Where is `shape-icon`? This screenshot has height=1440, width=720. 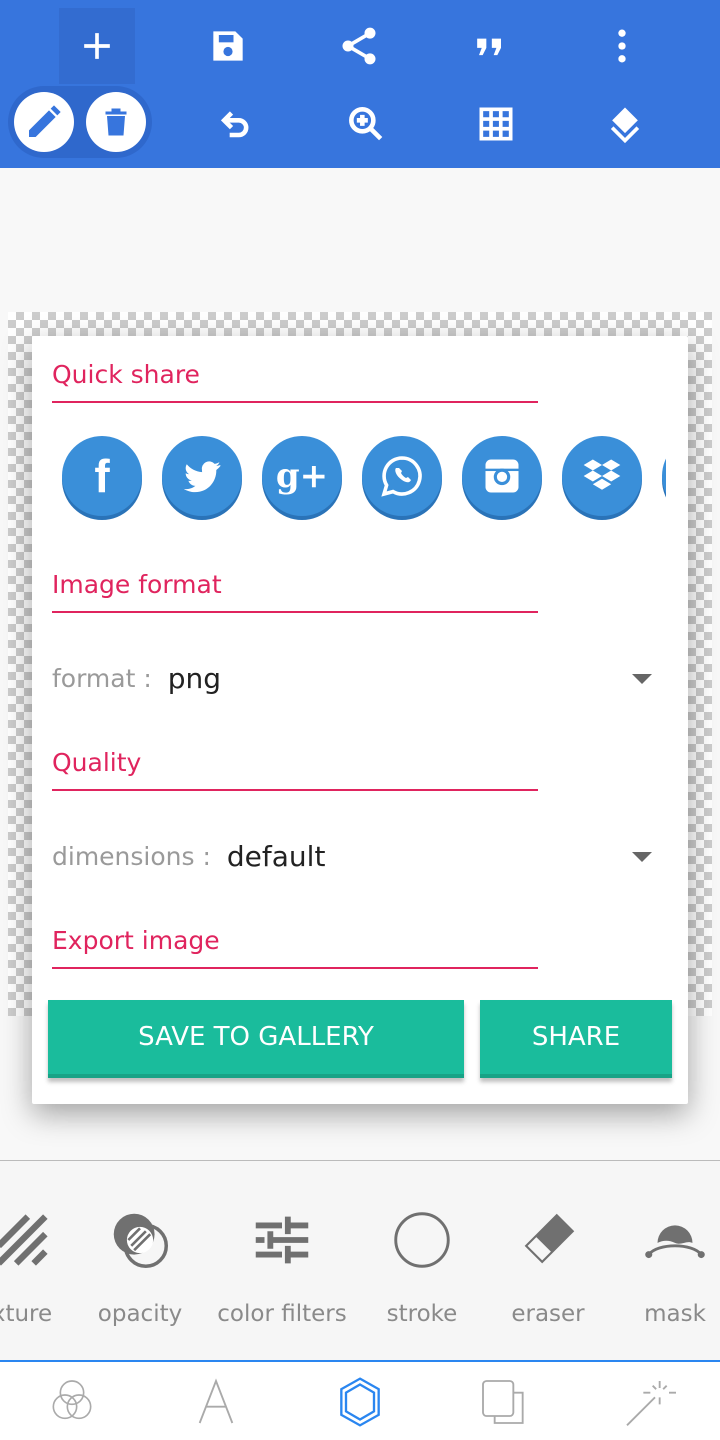
shape-icon is located at coordinates (360, 1402).